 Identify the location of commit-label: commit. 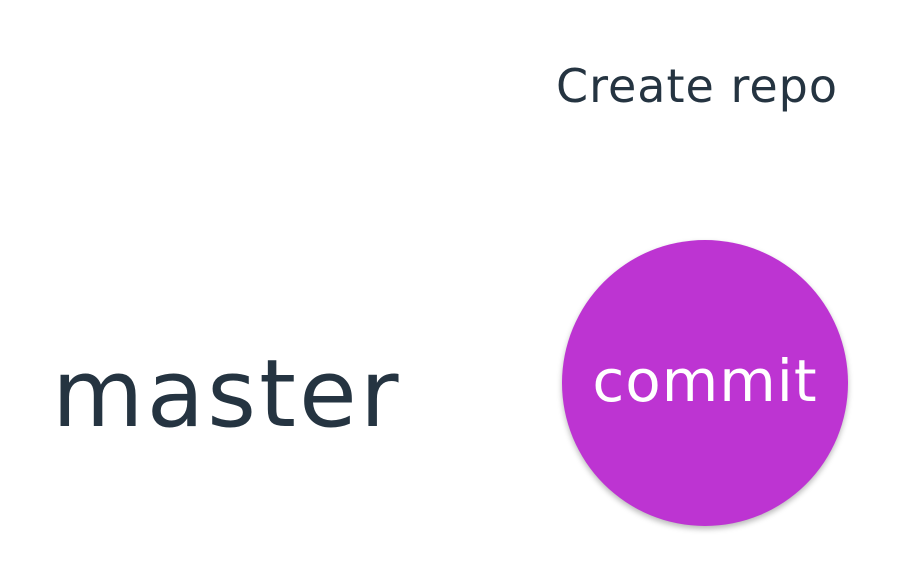
(705, 381).